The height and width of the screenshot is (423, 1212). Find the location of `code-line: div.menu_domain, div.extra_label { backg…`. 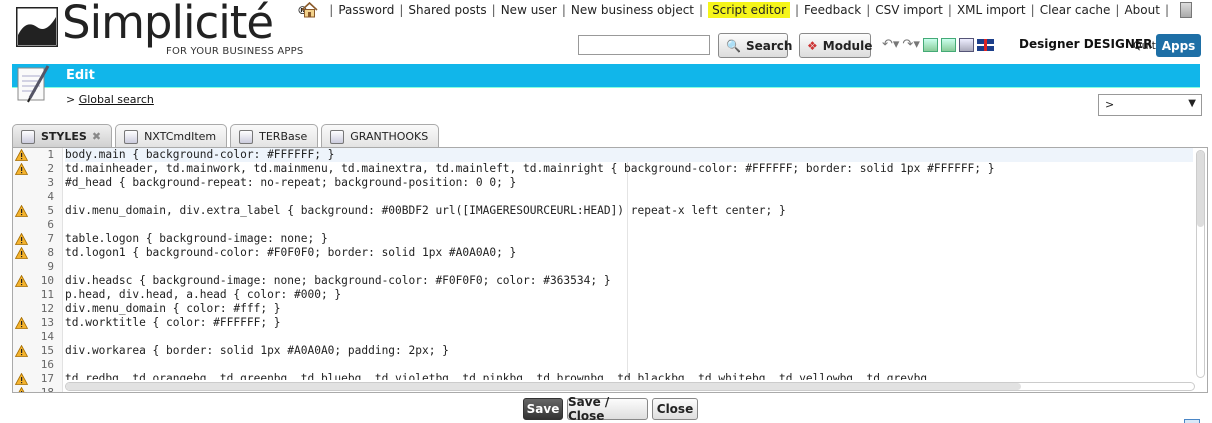

code-line: div.menu_domain, div.extra_label { backg… is located at coordinates (629, 211).